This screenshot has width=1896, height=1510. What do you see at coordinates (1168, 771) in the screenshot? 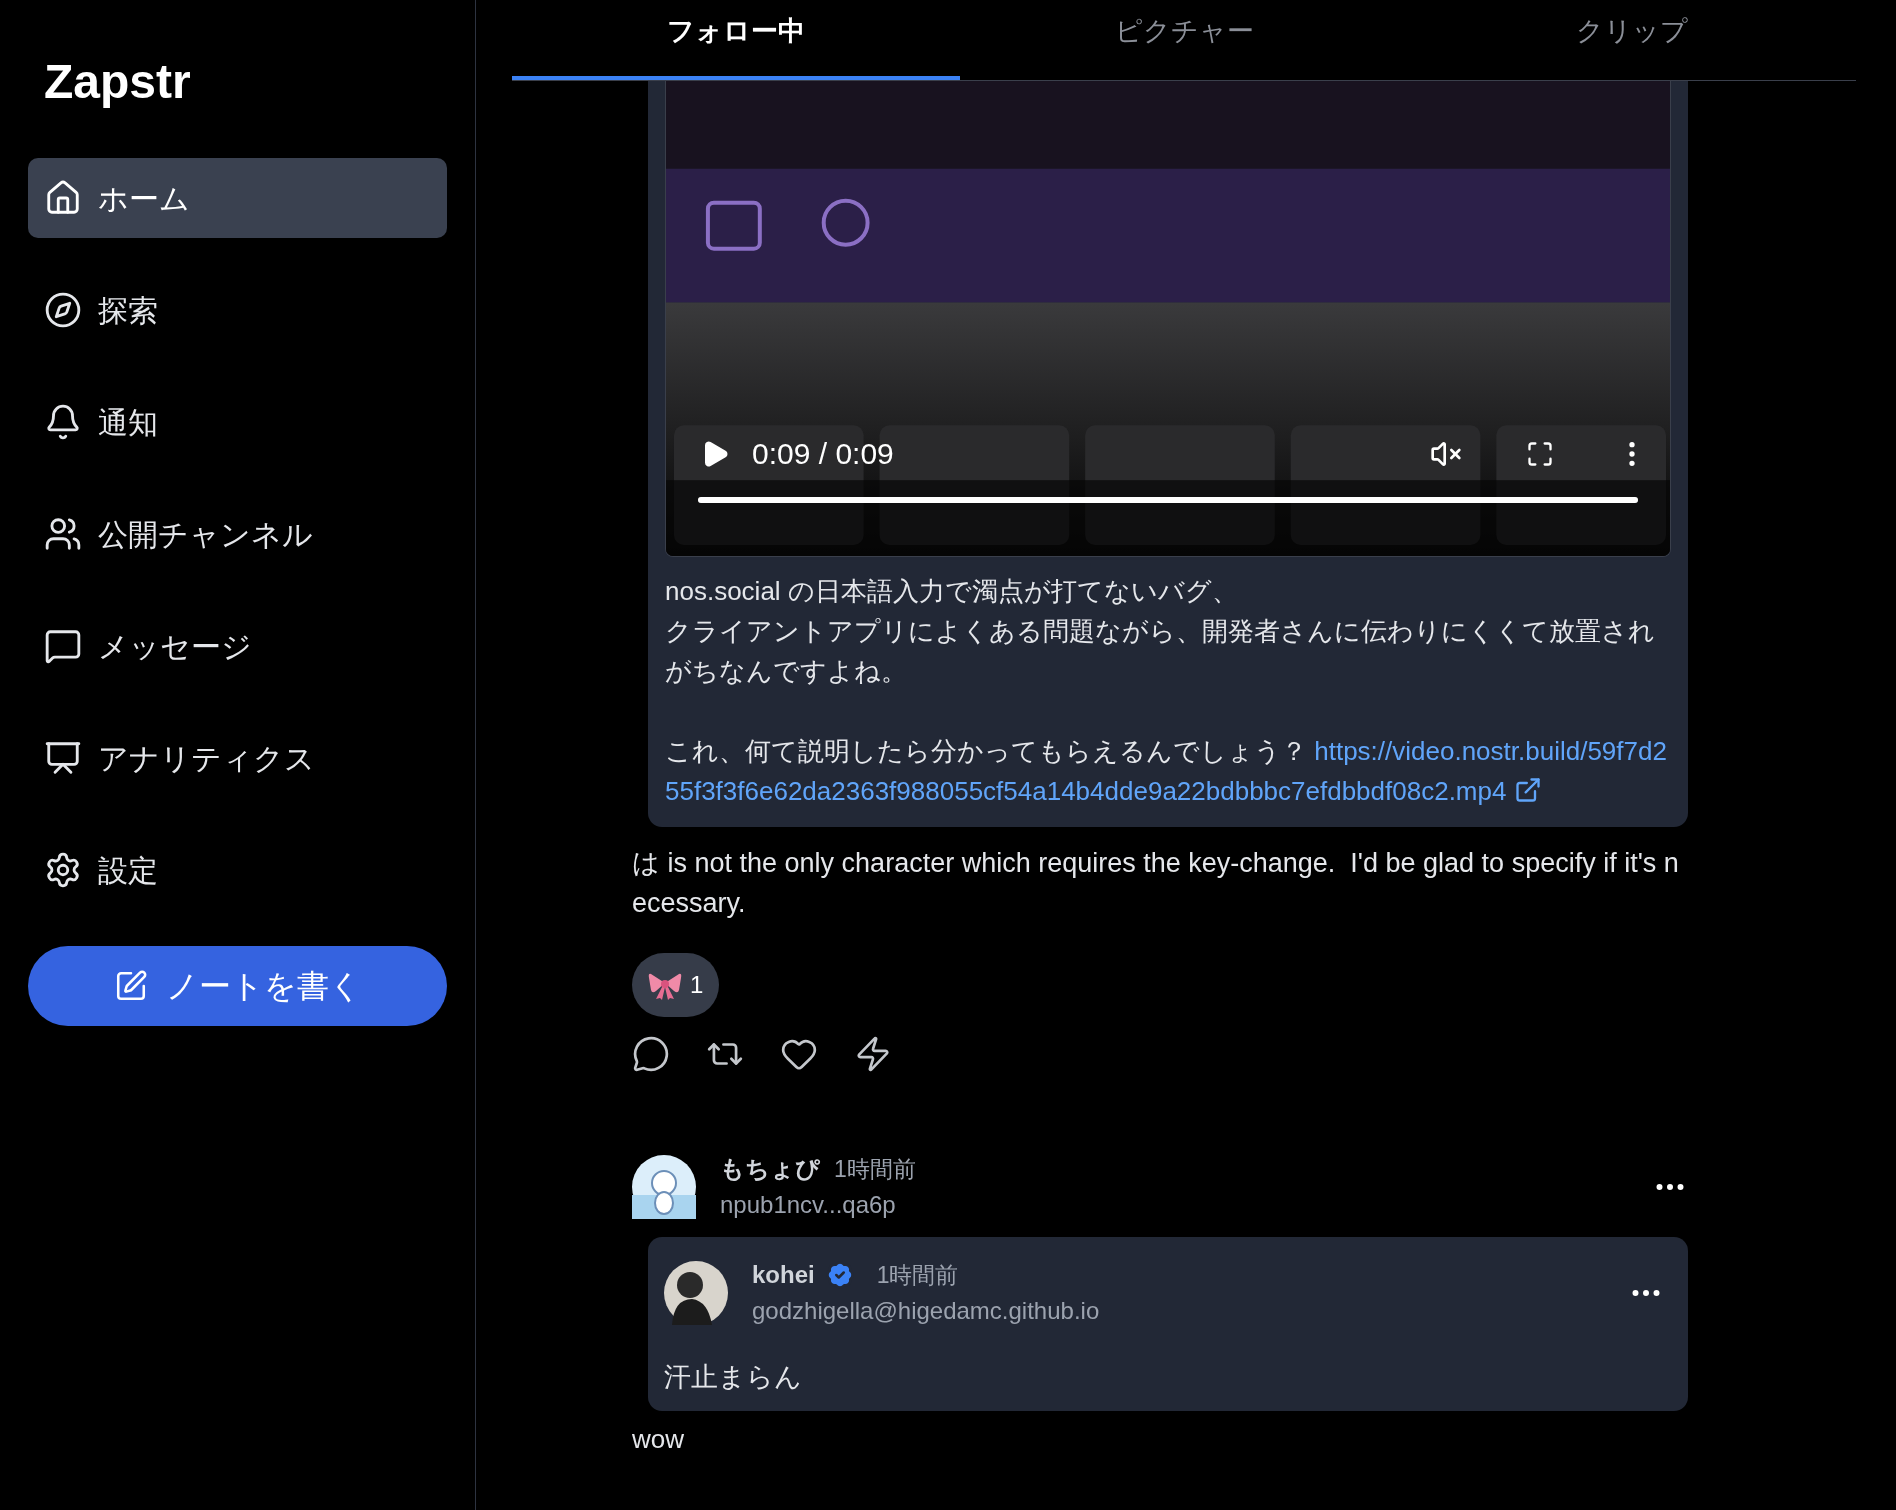
I see `note-text-with-link: これ、何て説明したら分かってもらえるんでしょう？ https://video.nostr.build/59f7d255f3f3f6e62da2363f988055cf54a14b4dde9a22bdbbbc7efdbbdf08c2.mp4` at bounding box center [1168, 771].